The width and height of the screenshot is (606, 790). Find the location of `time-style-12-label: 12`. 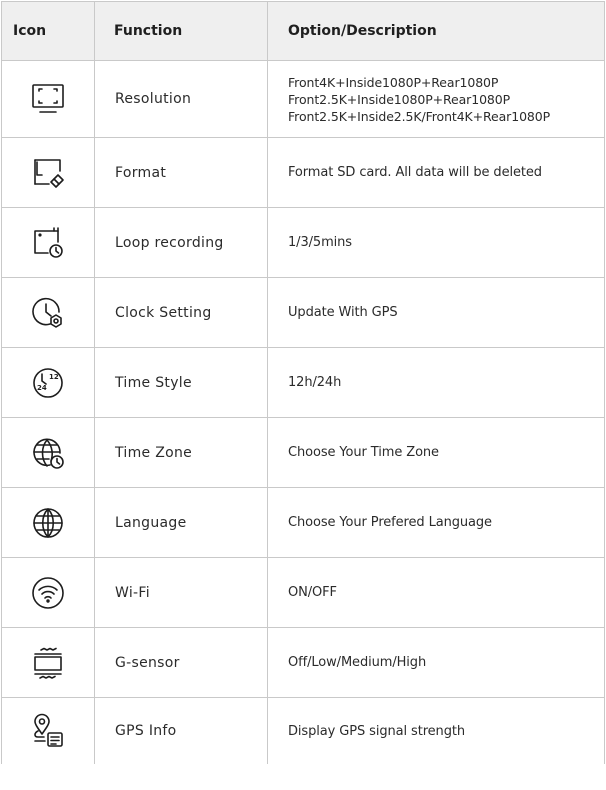

time-style-12-label: 12 is located at coordinates (54, 377).